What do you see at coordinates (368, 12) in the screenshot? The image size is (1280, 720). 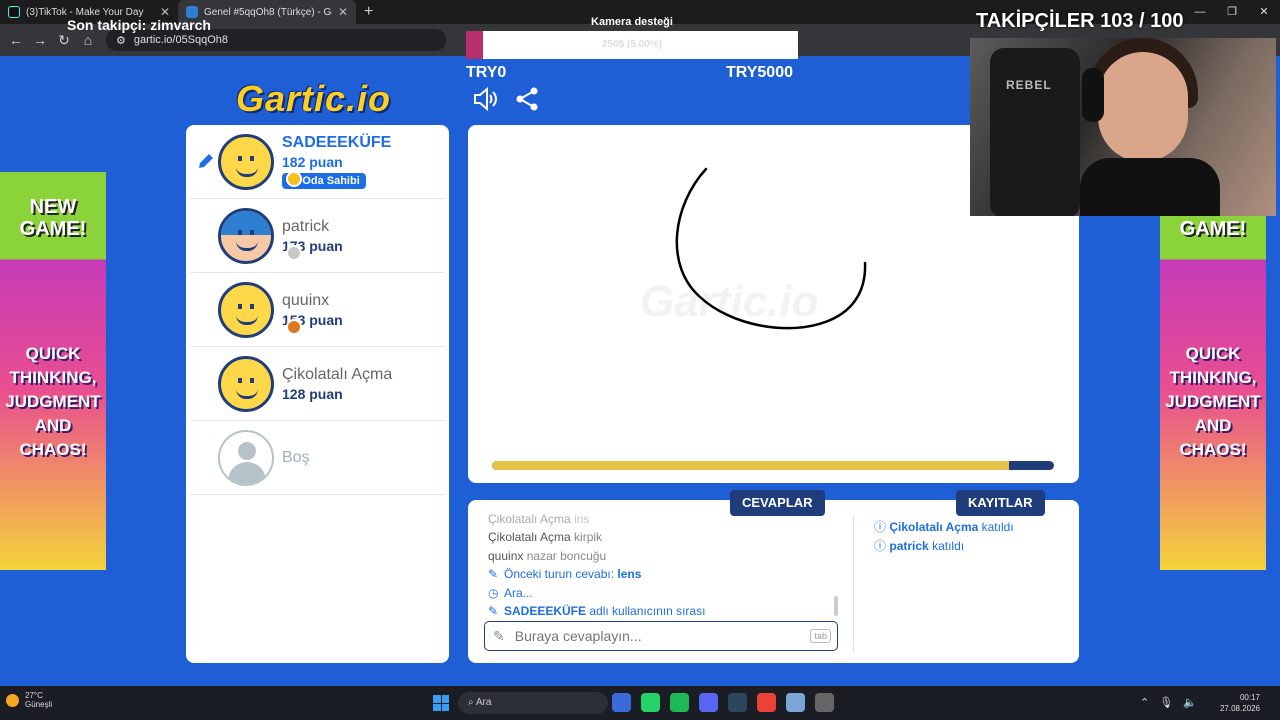 I see `new-tab-button: +` at bounding box center [368, 12].